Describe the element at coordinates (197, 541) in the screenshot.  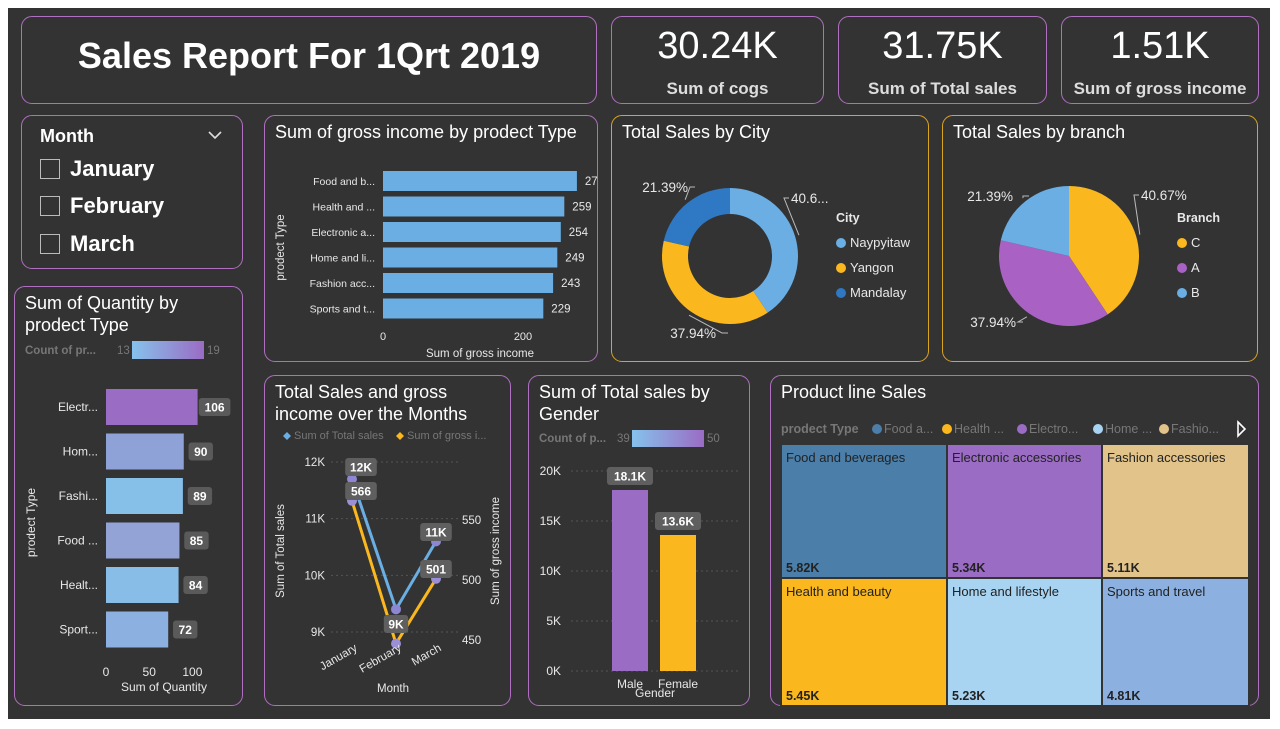
I see `data-label: 85` at that location.